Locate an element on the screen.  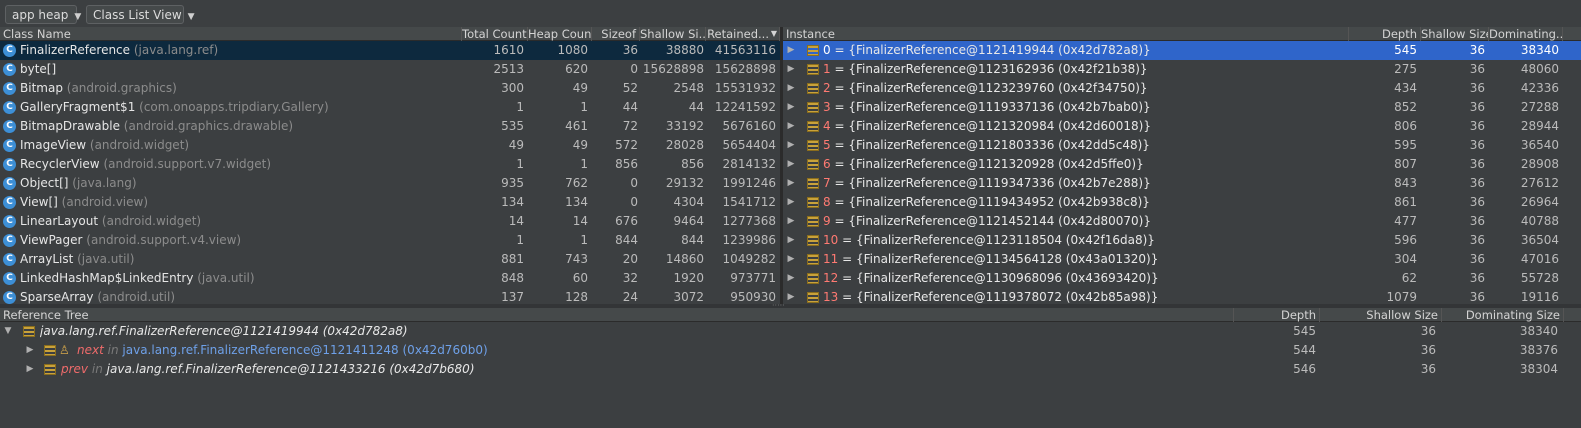
instance-dominating: 36504 is located at coordinates (1539, 240).